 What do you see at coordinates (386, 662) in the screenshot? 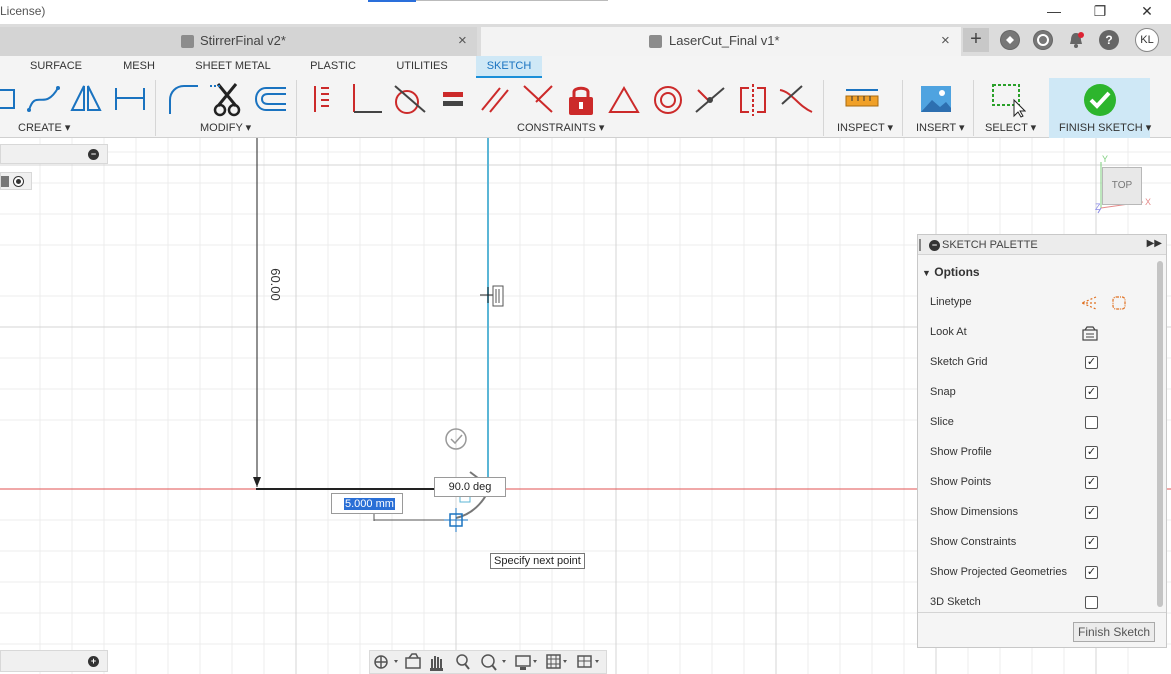
I see `orbit-icon` at bounding box center [386, 662].